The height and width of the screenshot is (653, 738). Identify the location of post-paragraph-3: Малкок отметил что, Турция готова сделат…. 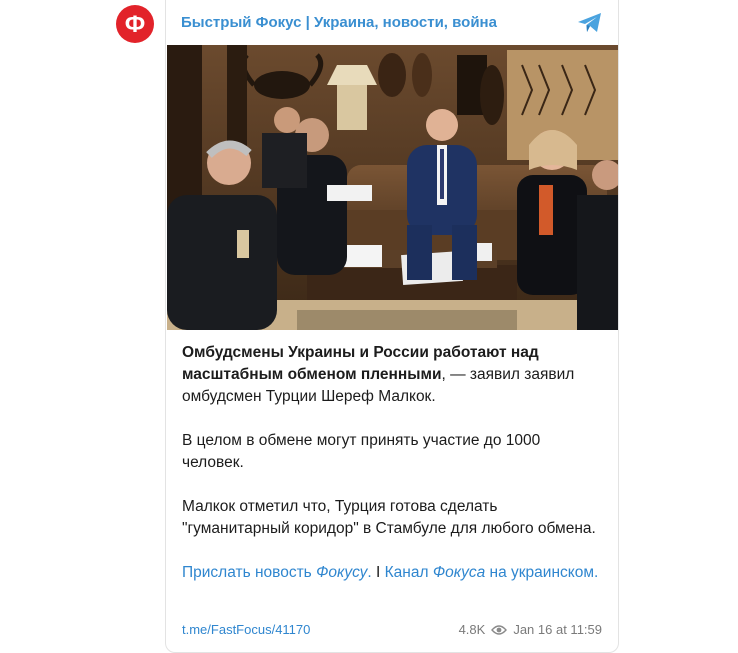
(389, 517).